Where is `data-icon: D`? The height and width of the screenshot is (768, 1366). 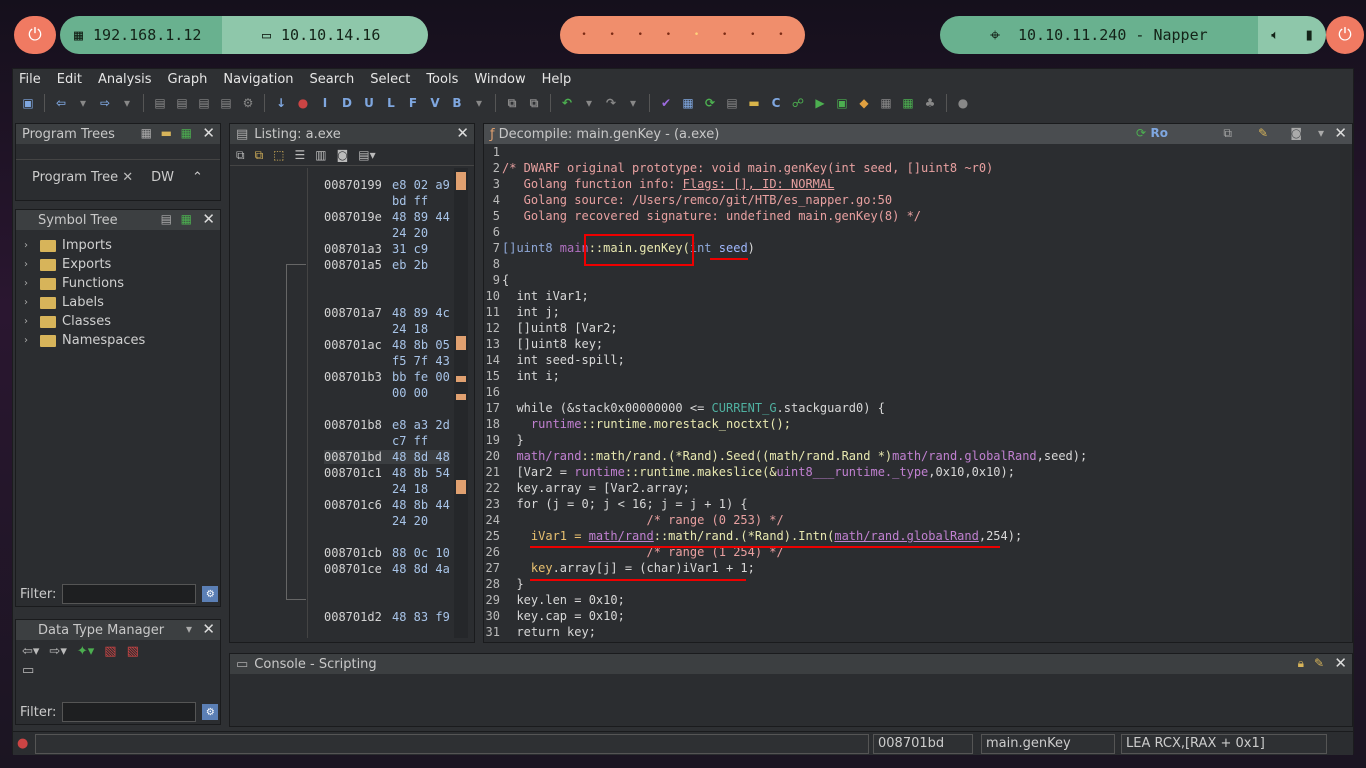 data-icon: D is located at coordinates (347, 103).